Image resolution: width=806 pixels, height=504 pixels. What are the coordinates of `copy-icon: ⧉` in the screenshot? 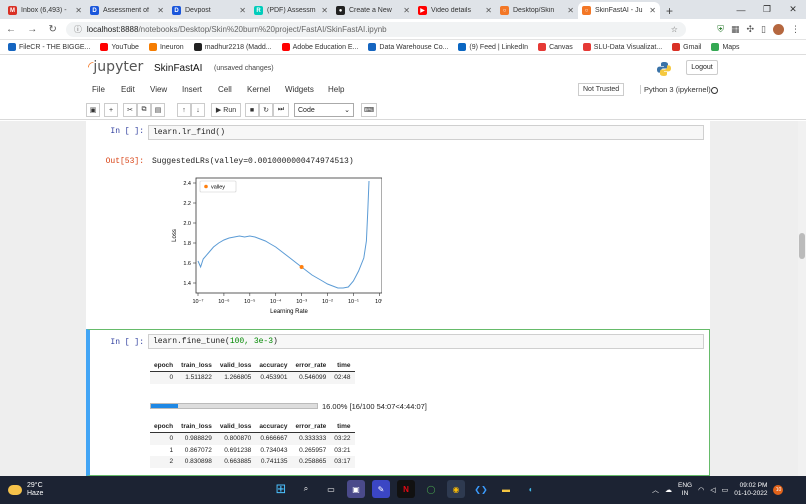 It's located at (144, 110).